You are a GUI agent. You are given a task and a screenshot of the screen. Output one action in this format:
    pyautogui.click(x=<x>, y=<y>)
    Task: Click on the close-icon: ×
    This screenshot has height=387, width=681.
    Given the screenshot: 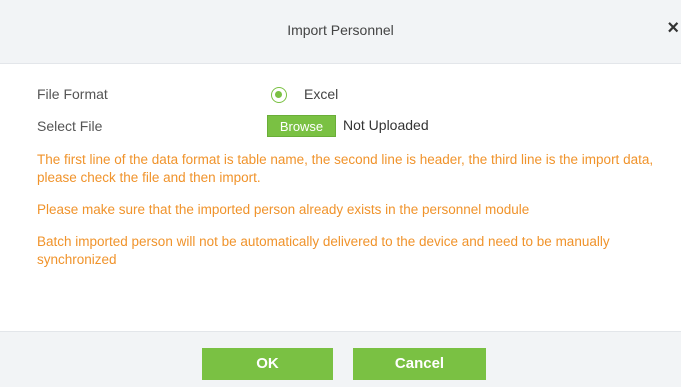 What is the action you would take?
    pyautogui.click(x=673, y=28)
    